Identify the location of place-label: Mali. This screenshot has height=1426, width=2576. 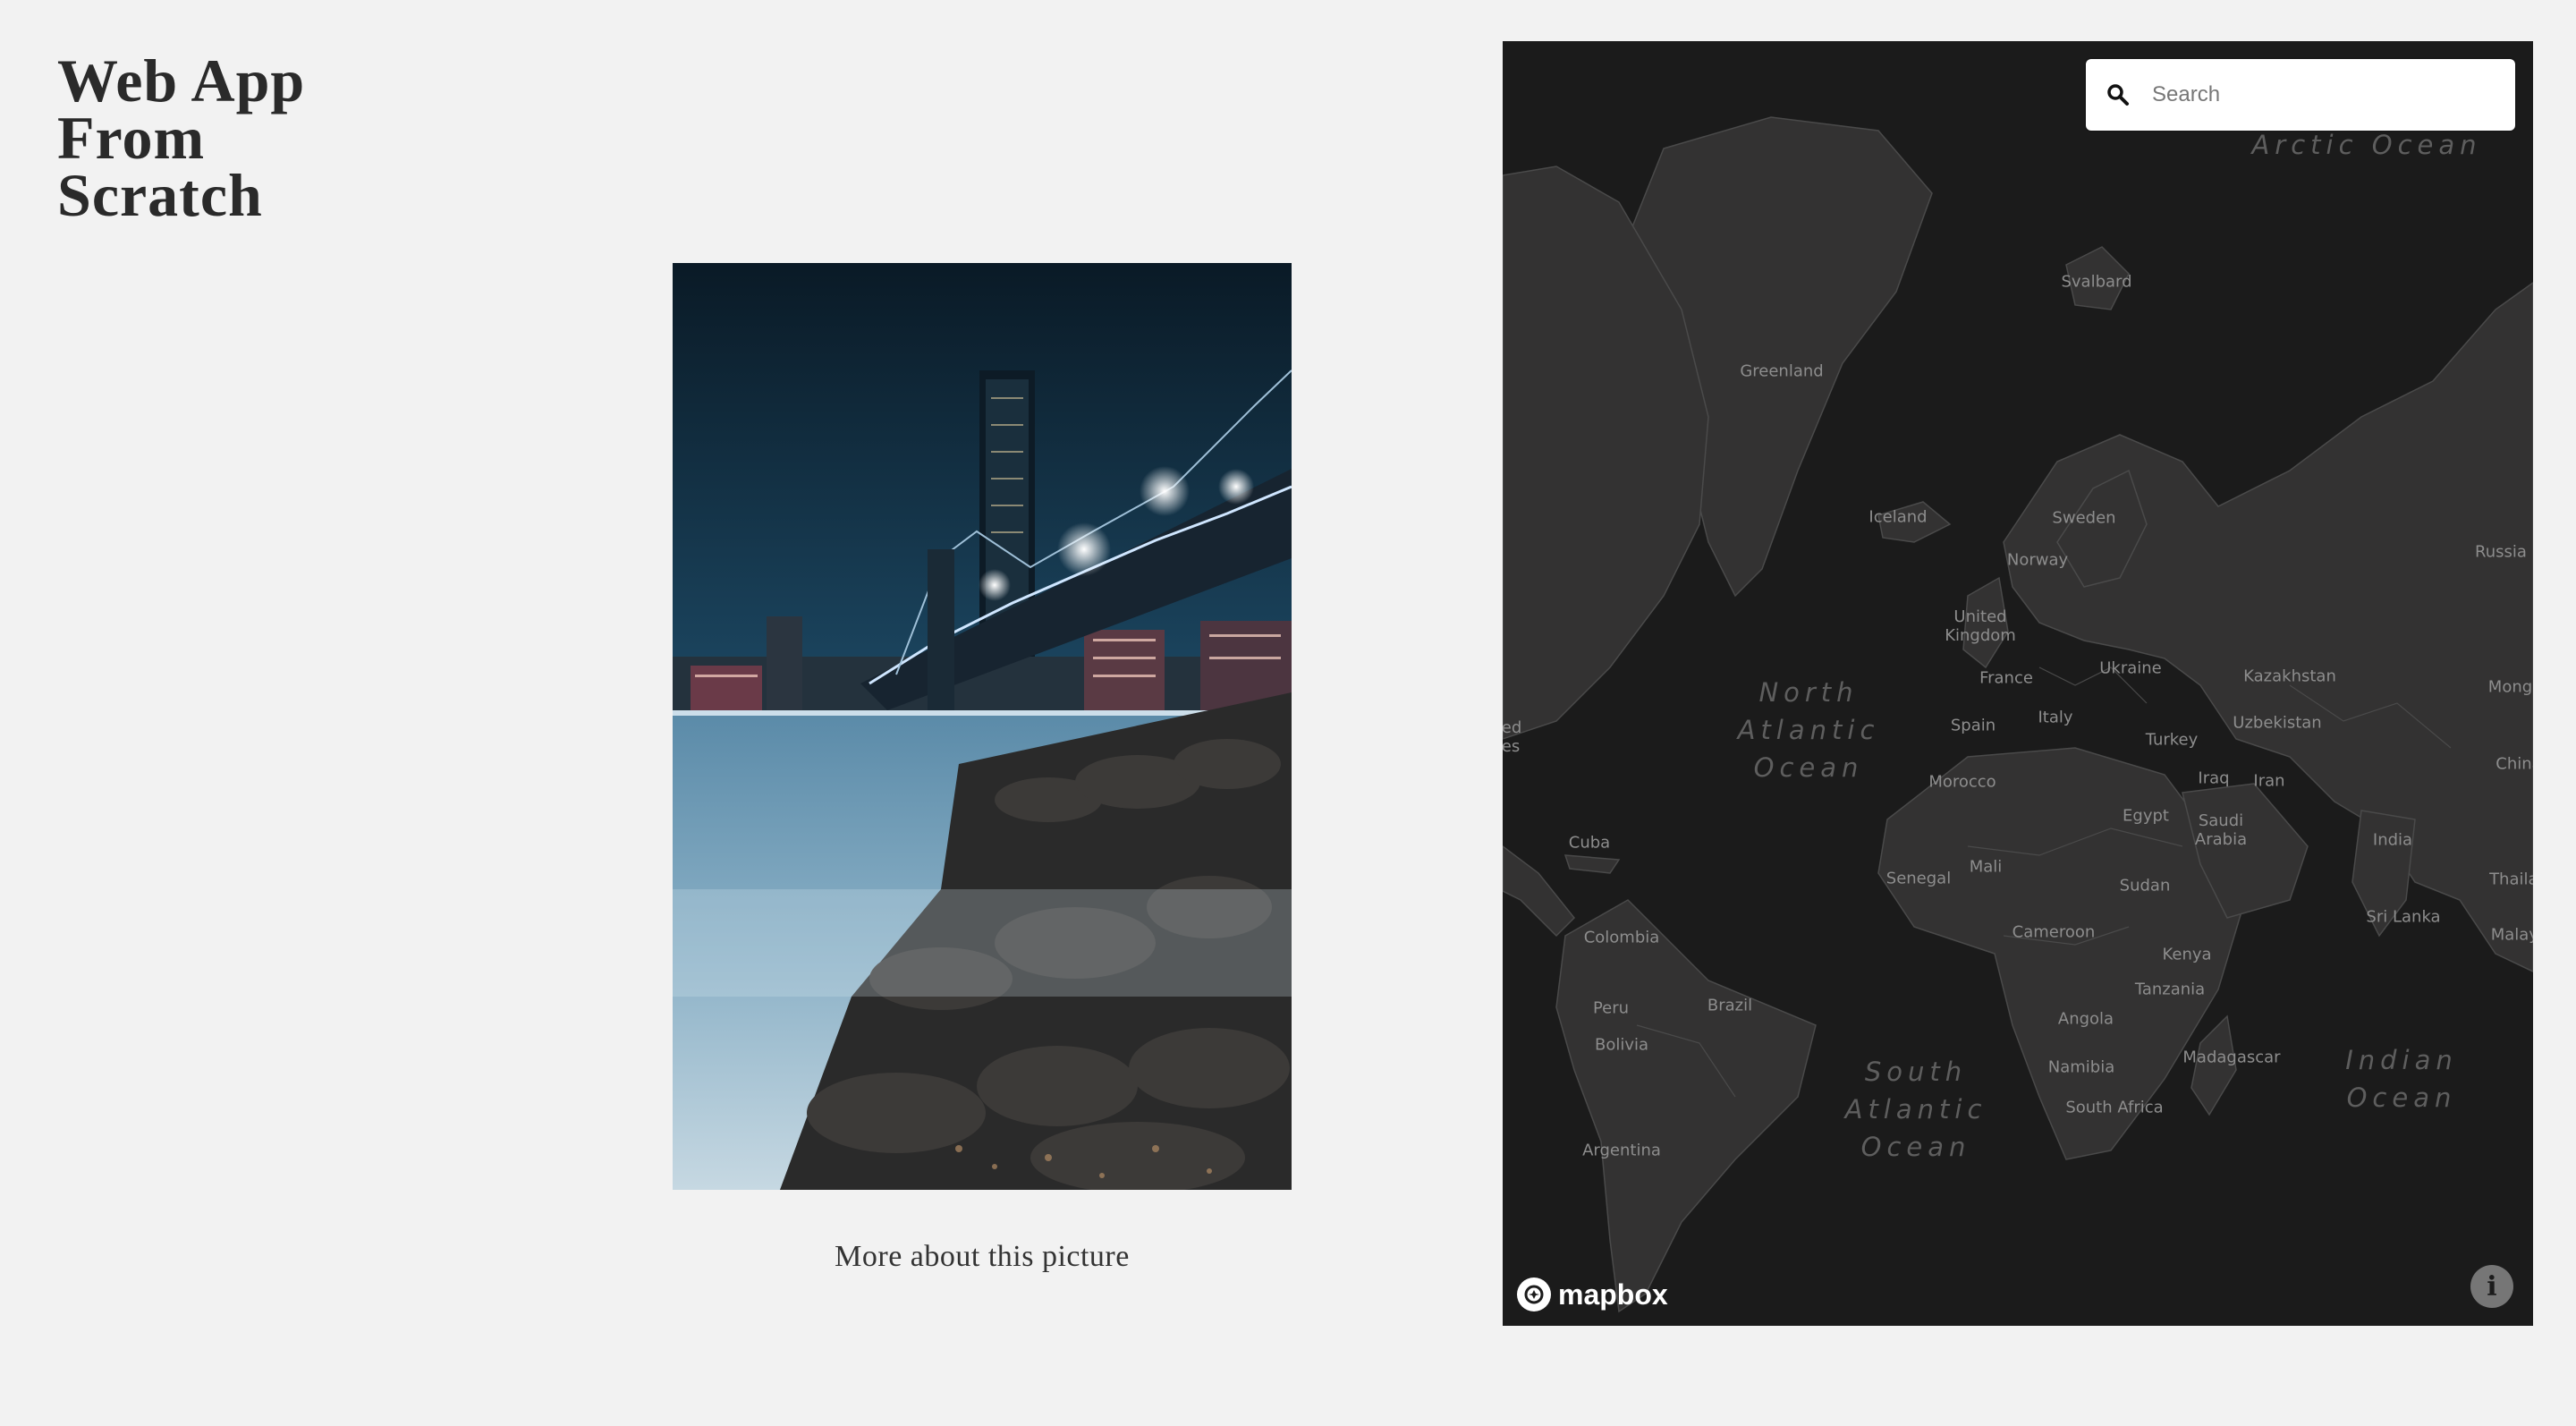
(1986, 867).